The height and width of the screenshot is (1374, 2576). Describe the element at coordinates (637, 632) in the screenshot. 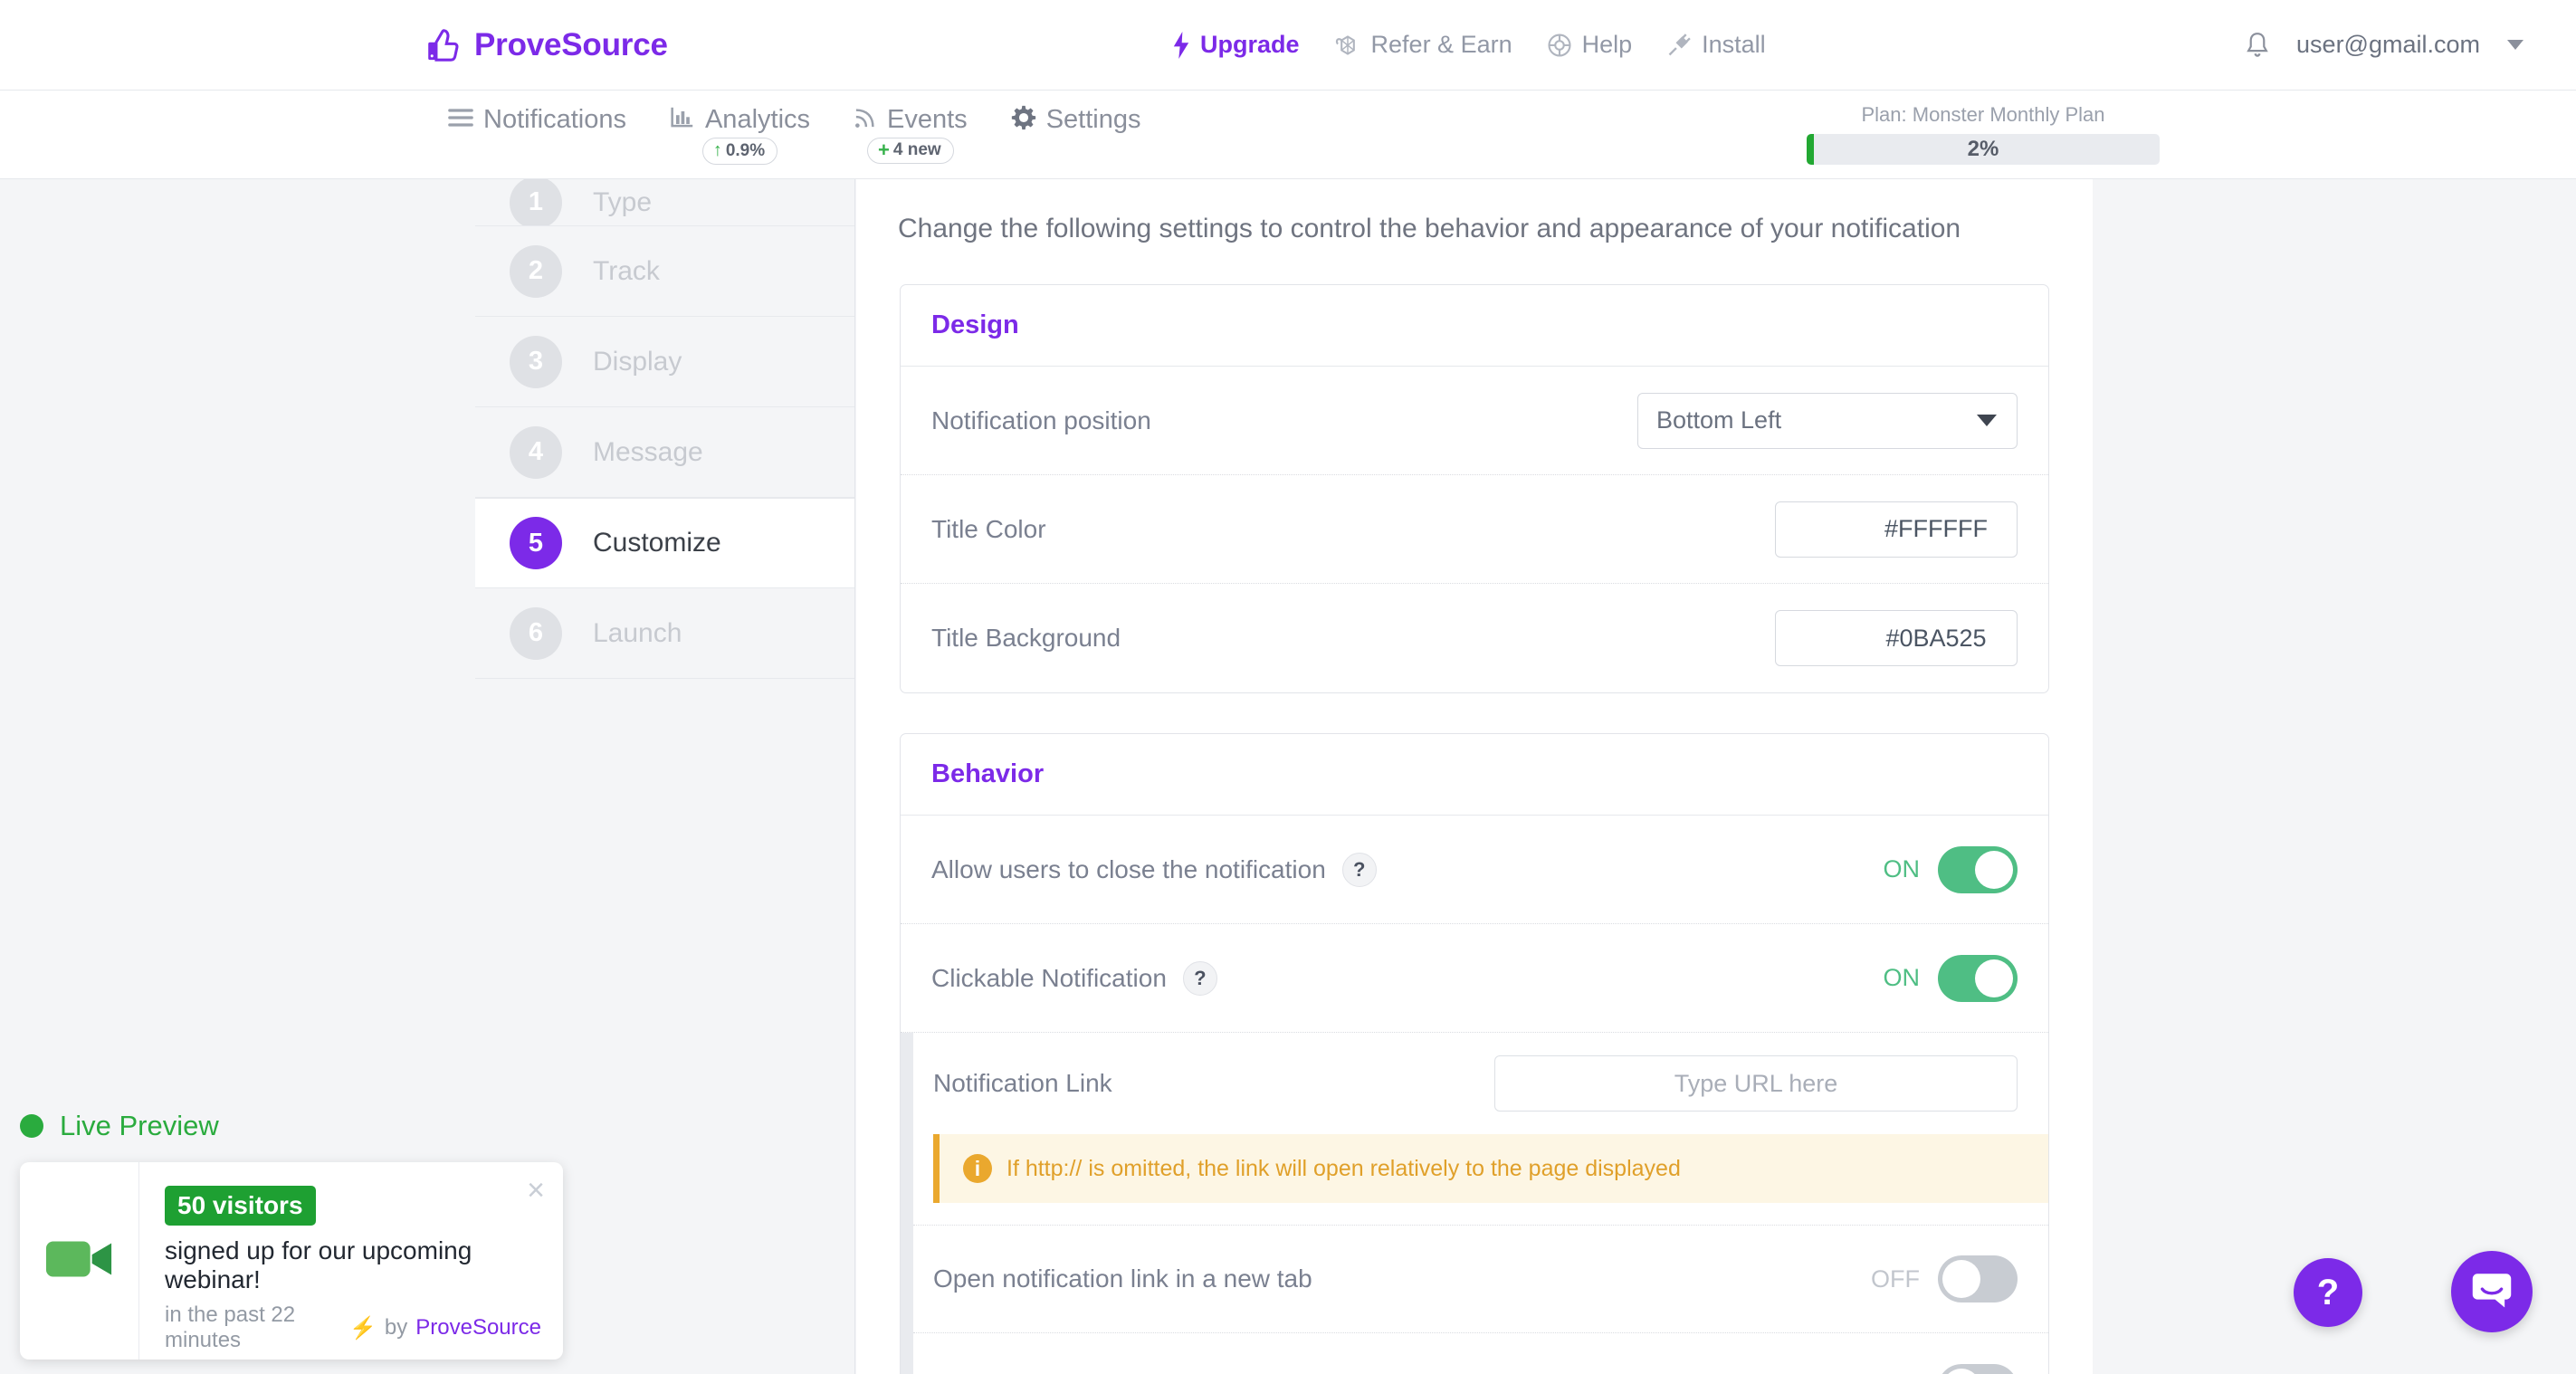

I see `step-label: Launch` at that location.